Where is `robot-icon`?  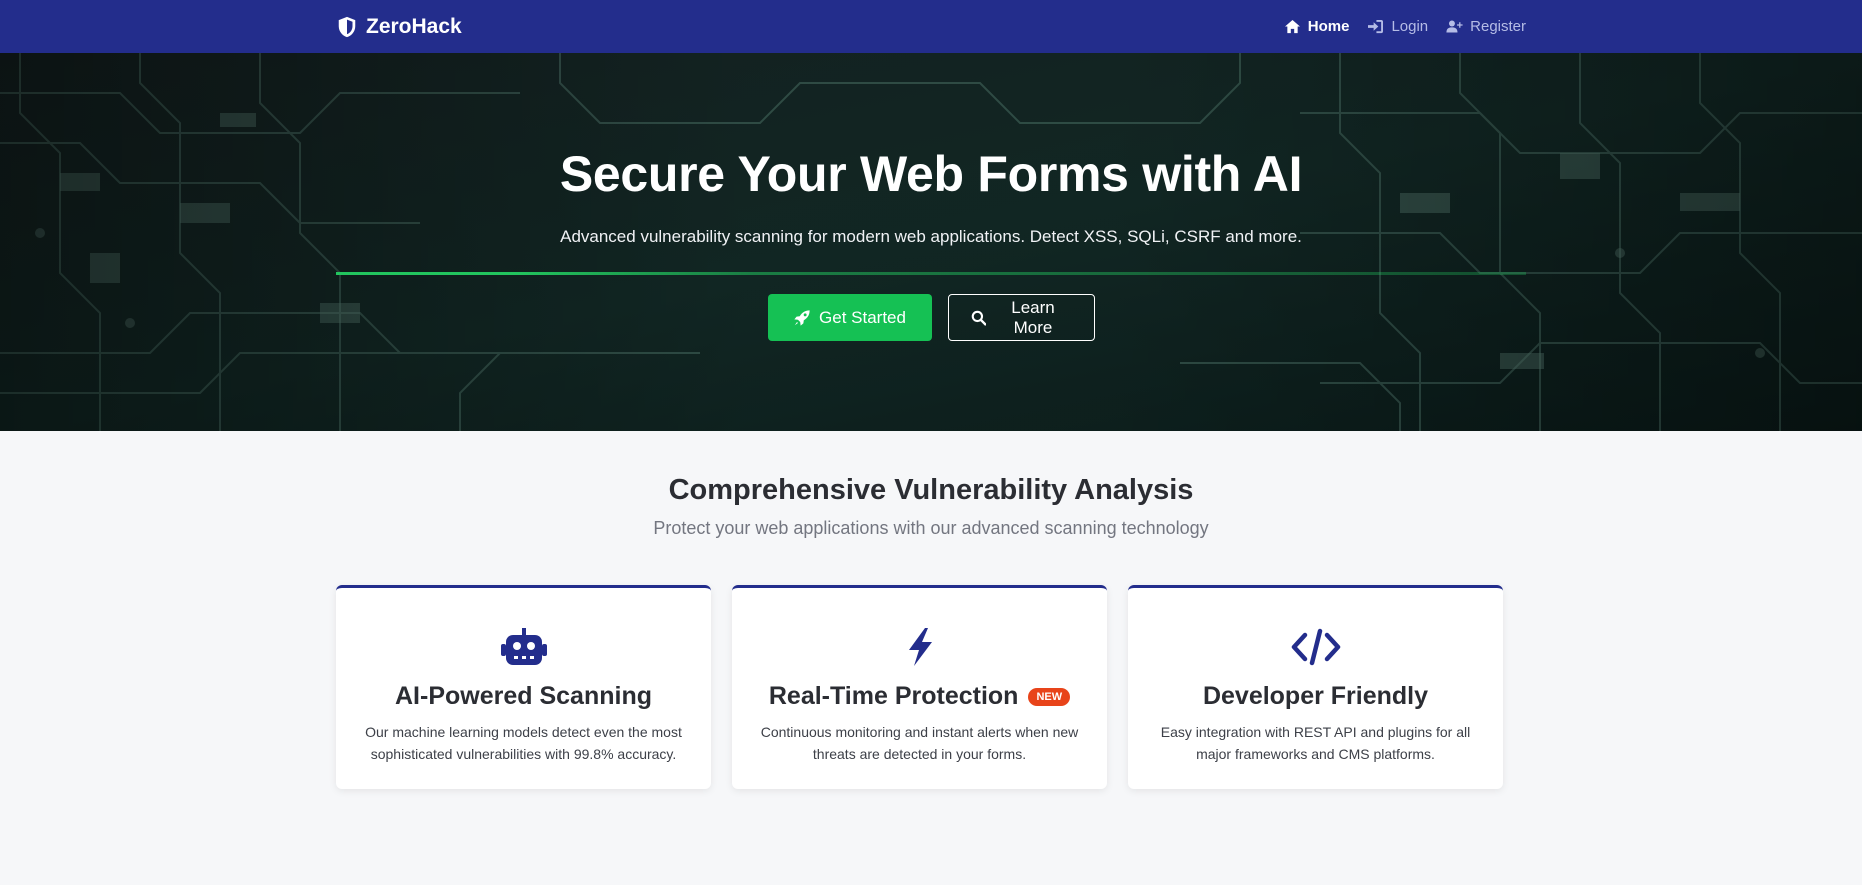 robot-icon is located at coordinates (523, 646).